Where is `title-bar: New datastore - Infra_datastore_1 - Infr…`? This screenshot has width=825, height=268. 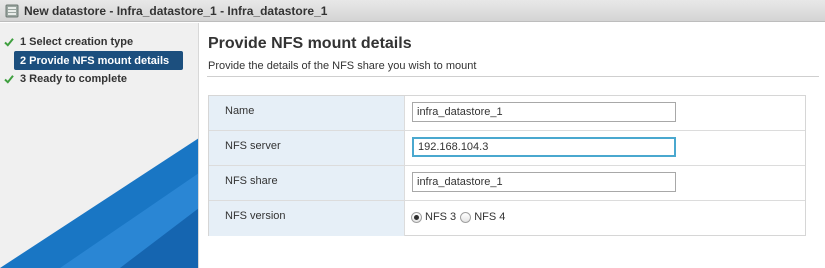 title-bar: New datastore - Infra_datastore_1 - Infr… is located at coordinates (412, 11).